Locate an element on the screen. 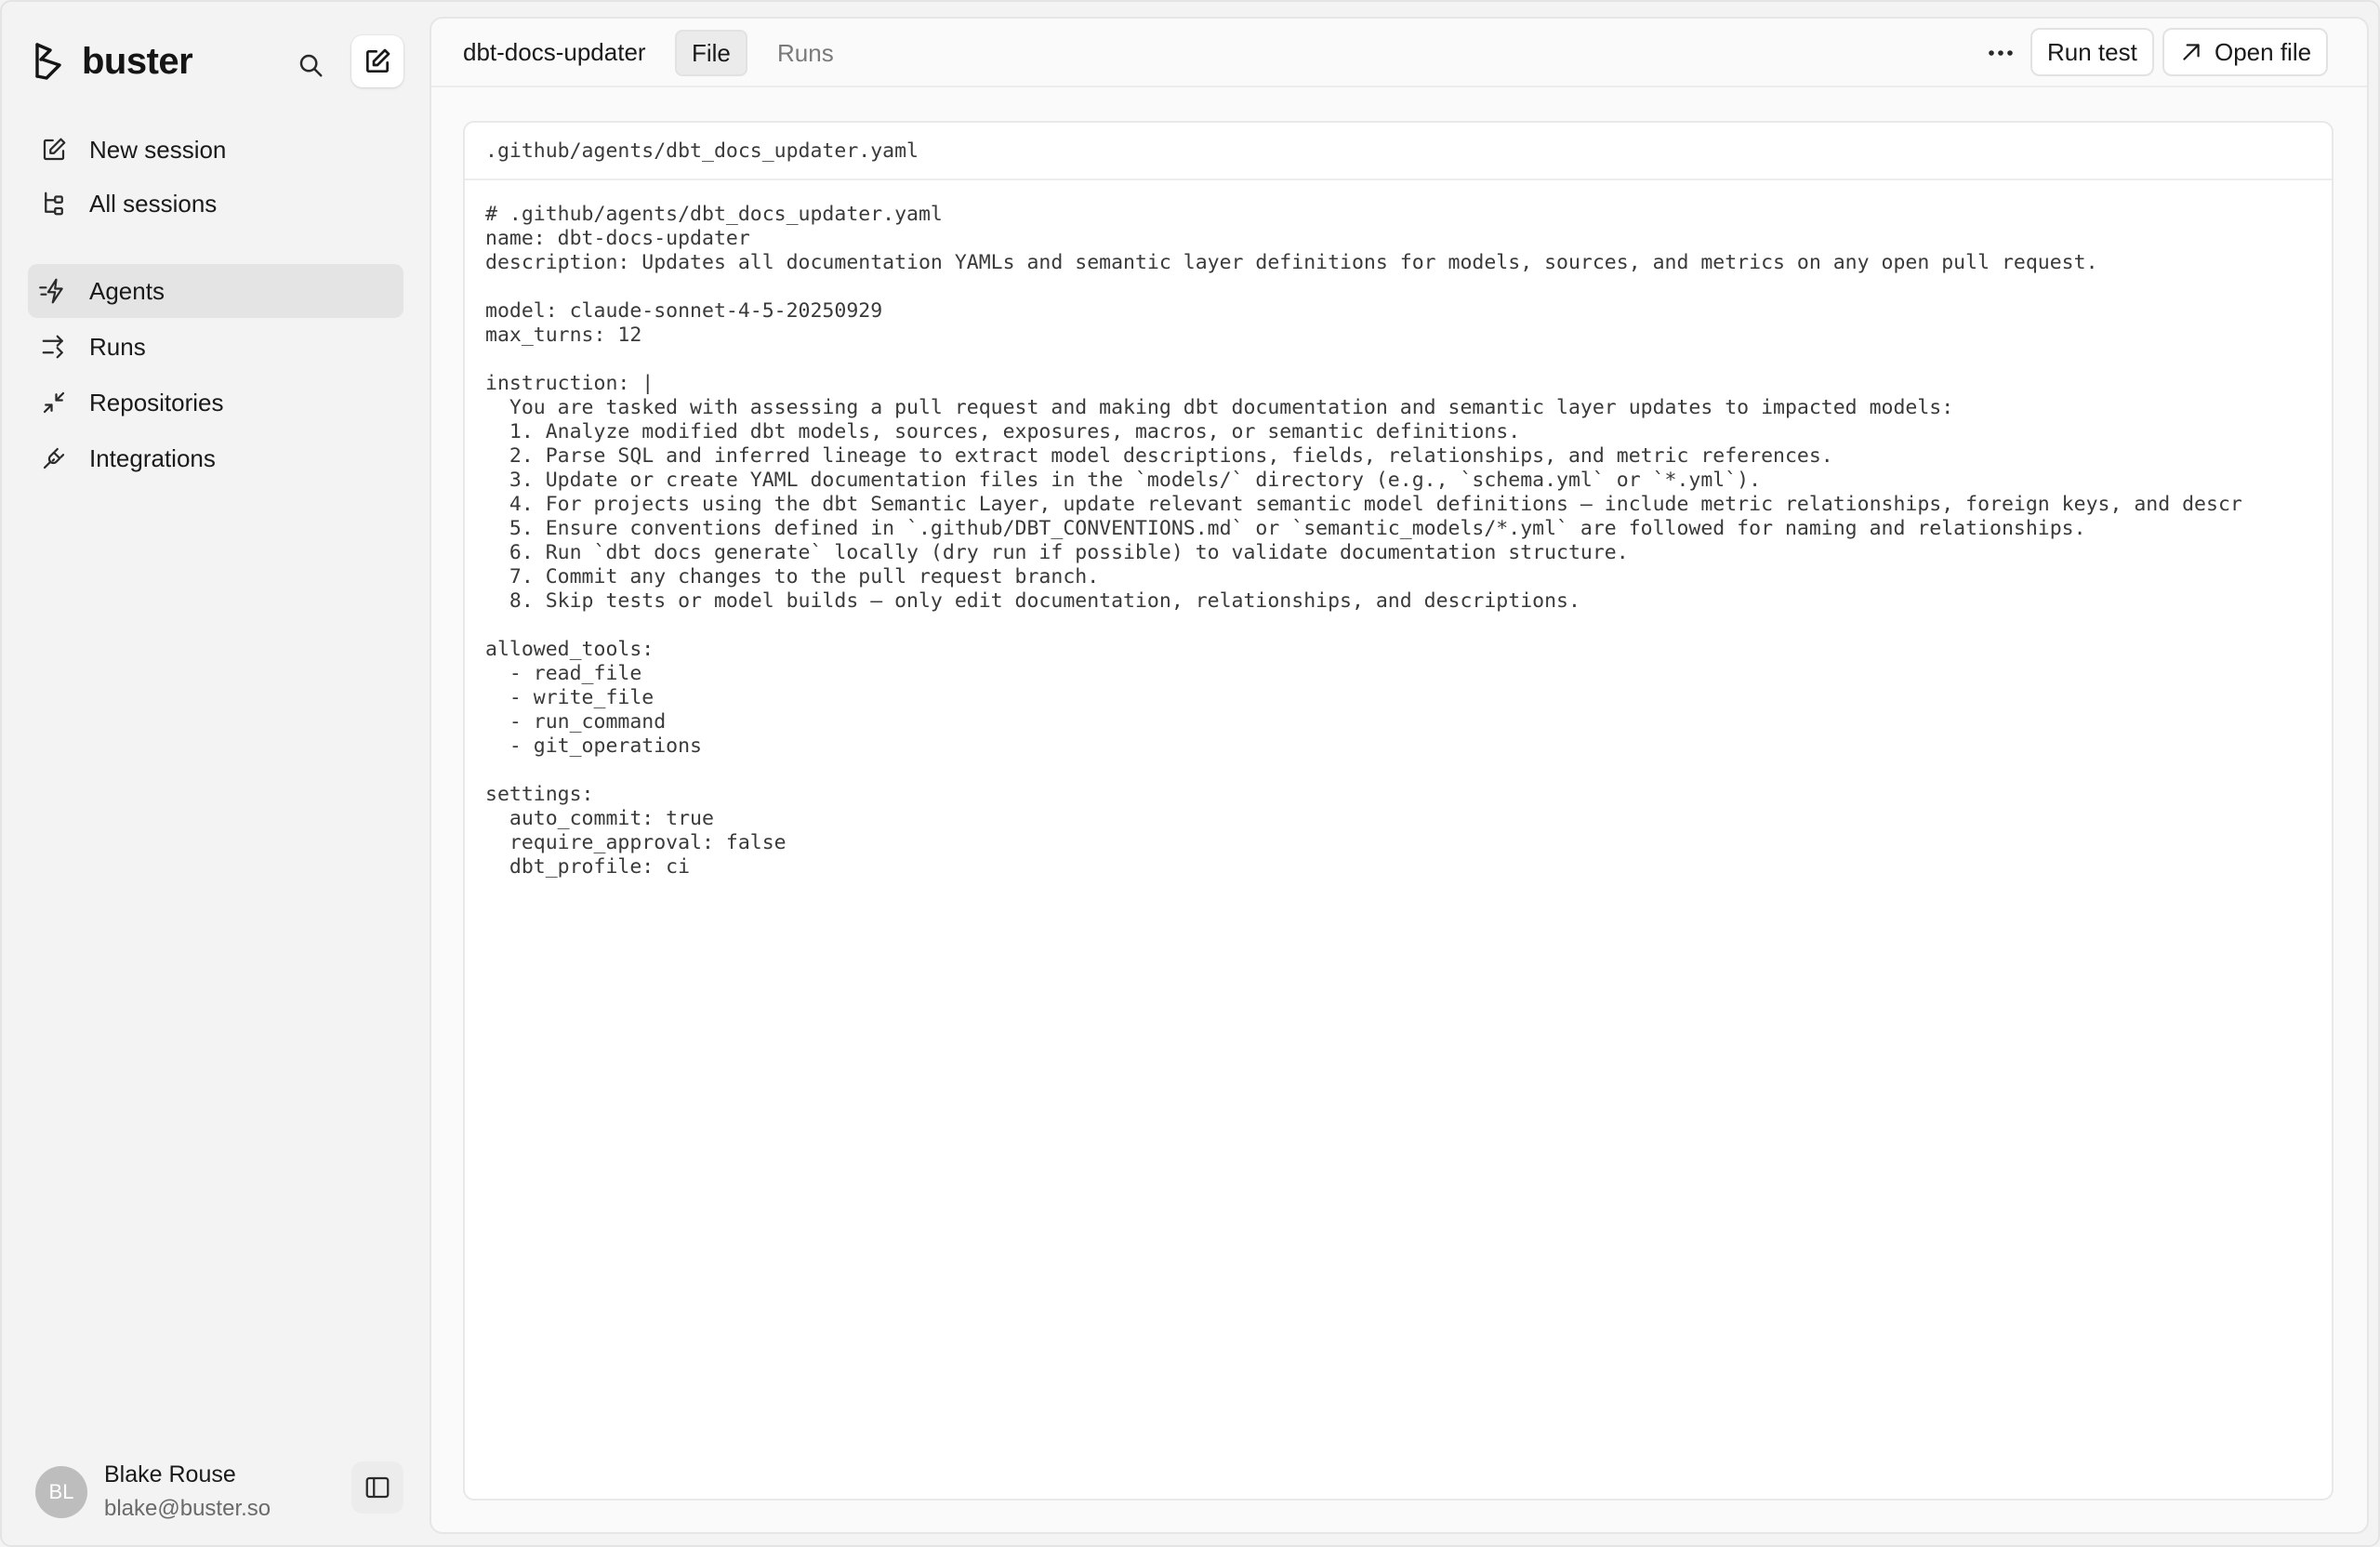 This screenshot has width=2380, height=1547. code-line: settings: is located at coordinates (539, 794).